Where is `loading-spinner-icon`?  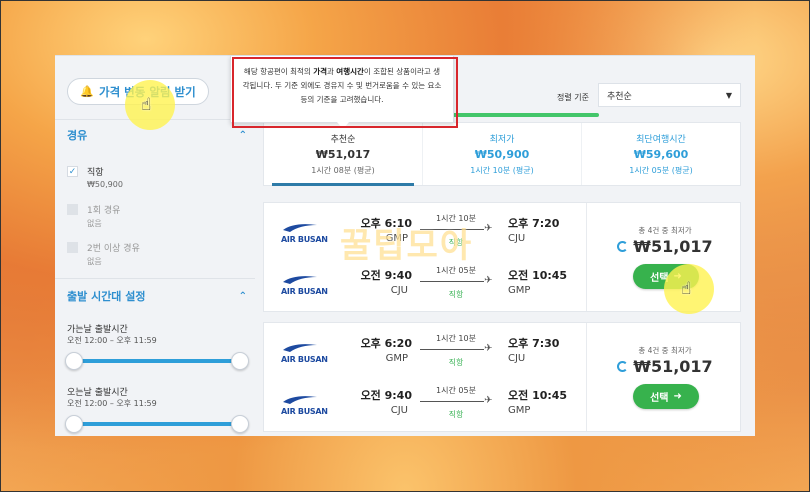 loading-spinner-icon is located at coordinates (623, 246).